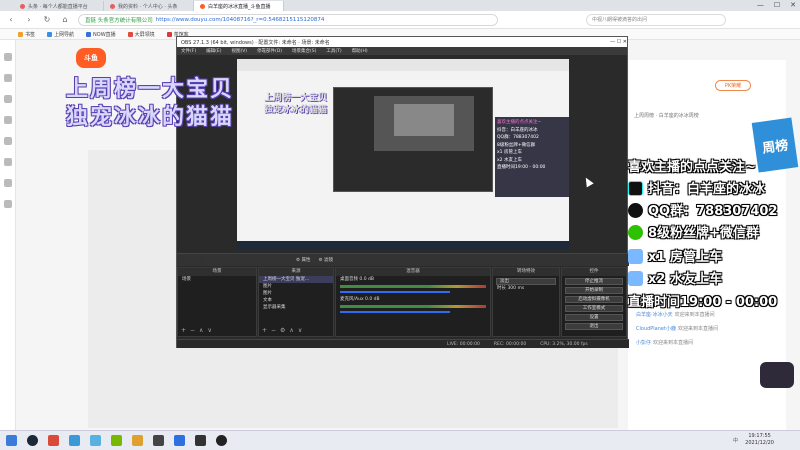  I want to click on maximize-icon: ☐, so click(777, 5).